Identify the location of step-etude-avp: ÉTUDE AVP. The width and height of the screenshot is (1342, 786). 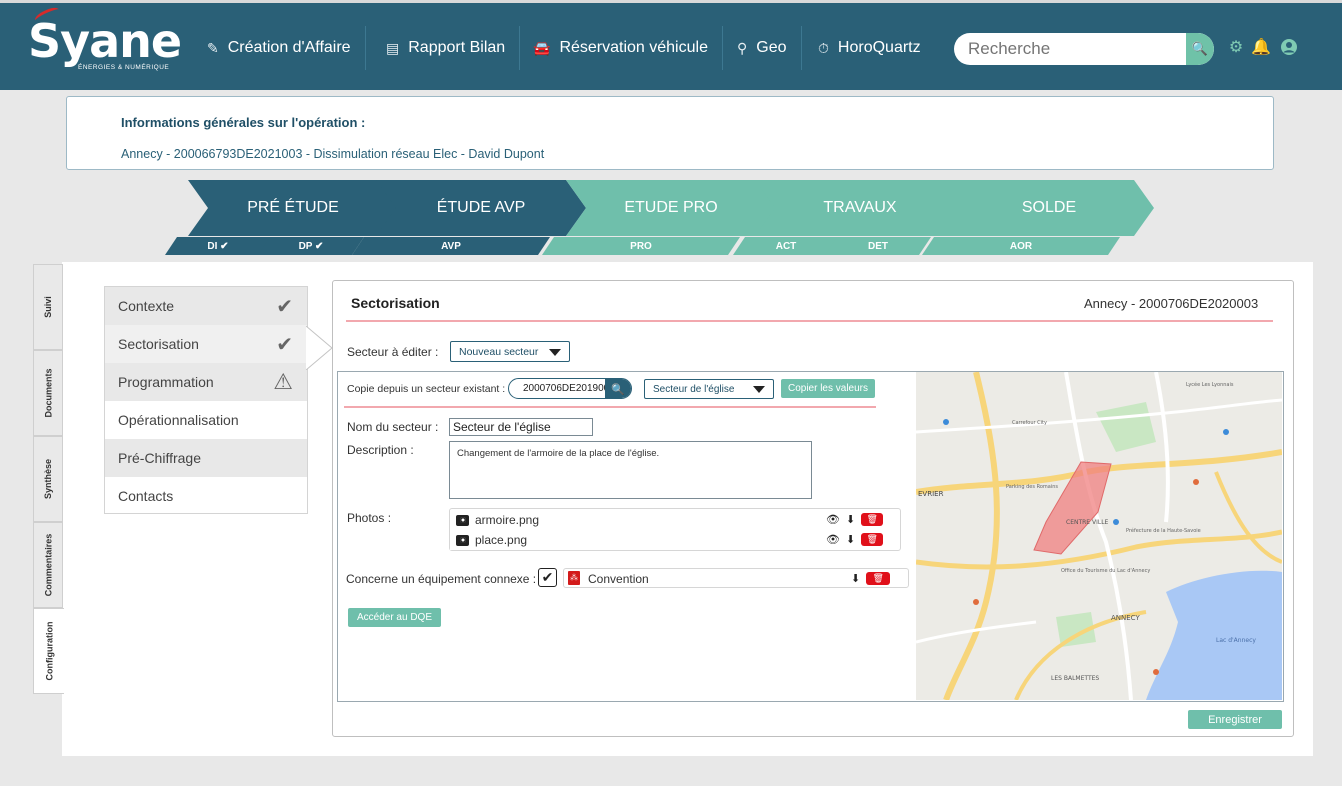
(481, 208).